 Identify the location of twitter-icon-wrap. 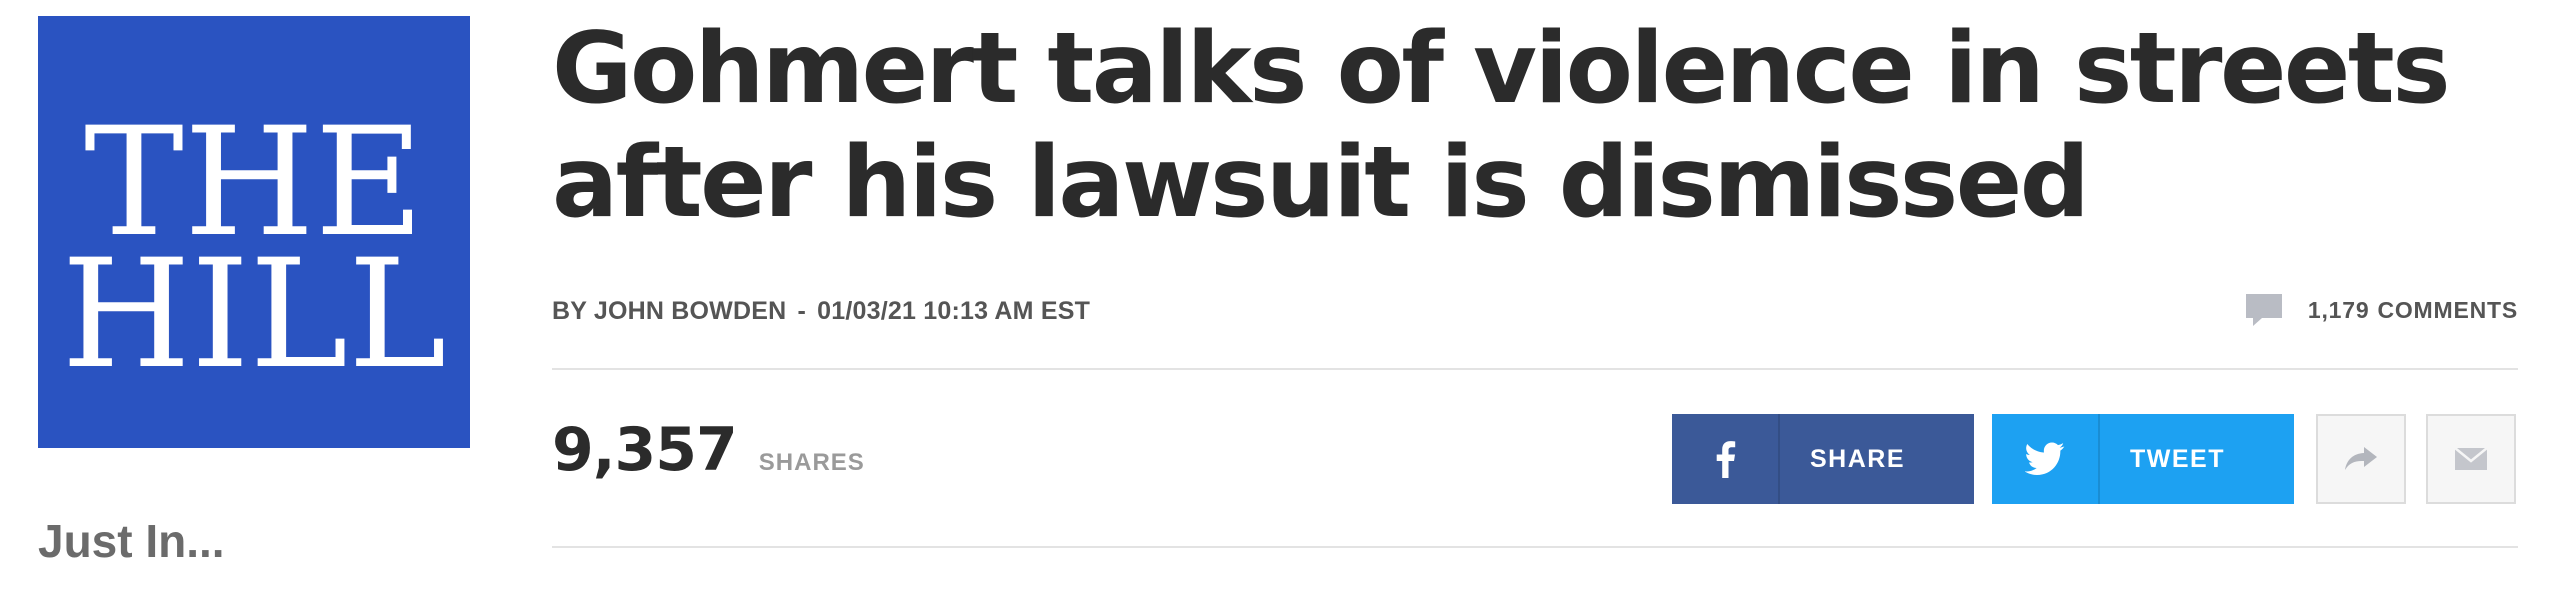
(2046, 459).